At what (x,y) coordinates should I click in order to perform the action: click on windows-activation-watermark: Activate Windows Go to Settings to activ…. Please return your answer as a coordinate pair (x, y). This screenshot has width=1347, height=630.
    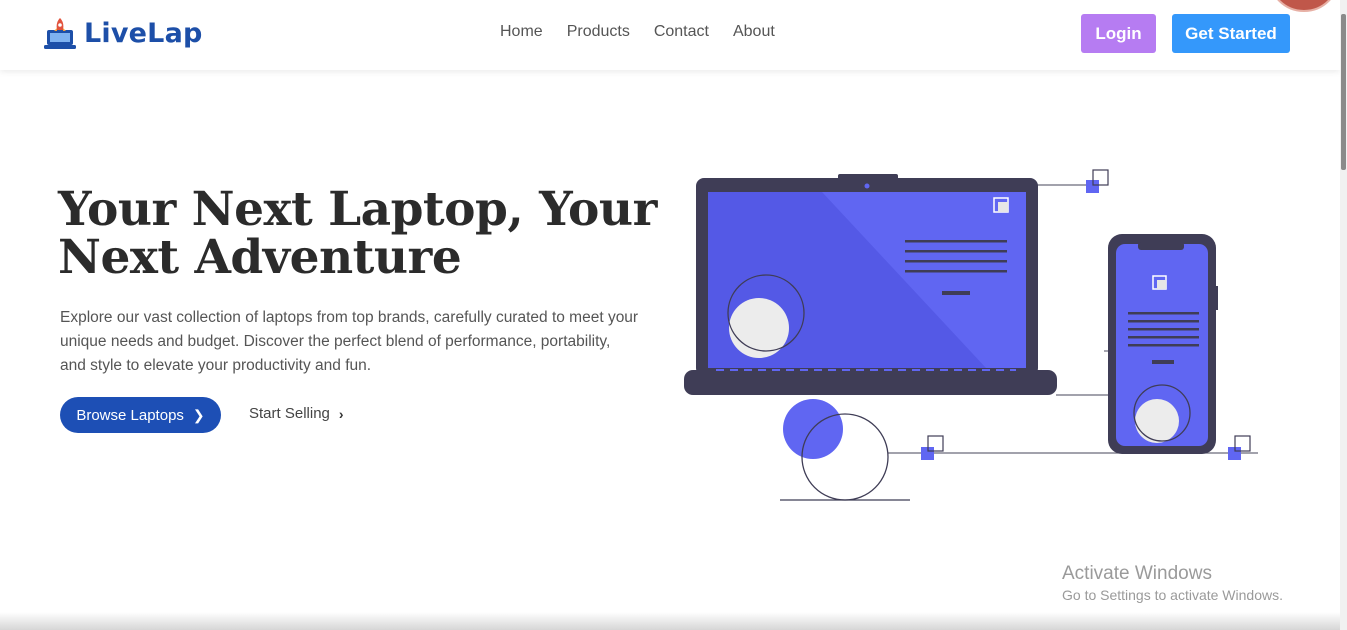
    Looking at the image, I should click on (1172, 583).